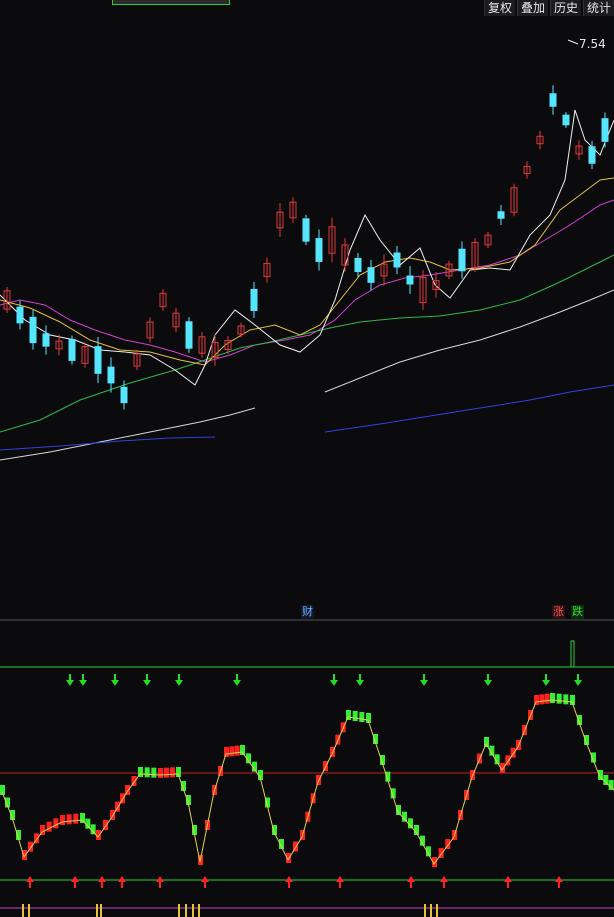 This screenshot has width=614, height=917. I want to click on finance-event-badge: 财, so click(307, 612).